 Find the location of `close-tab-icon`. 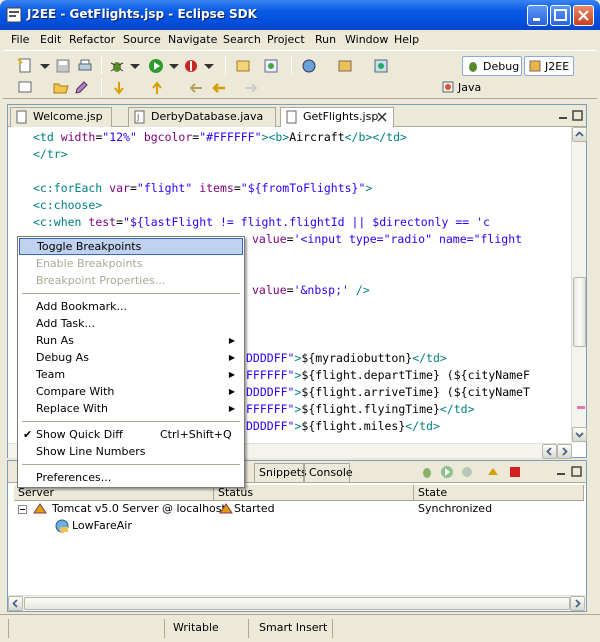

close-tab-icon is located at coordinates (382, 117).